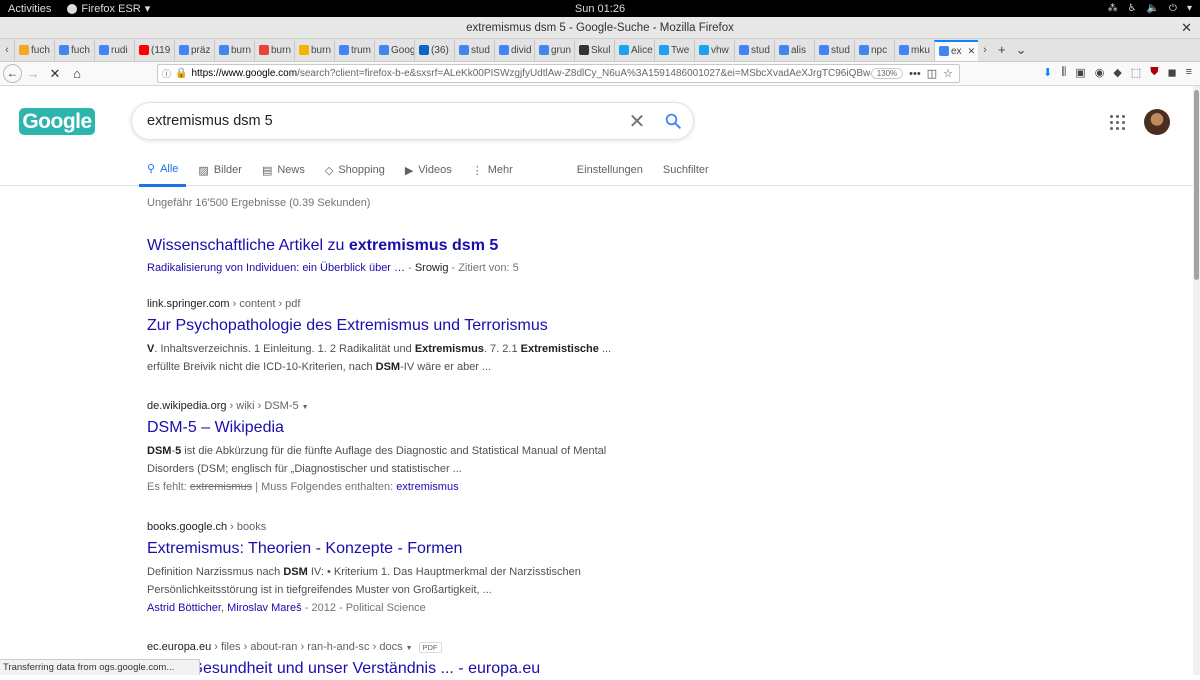 Image resolution: width=1200 pixels, height=680 pixels. What do you see at coordinates (1157, 122) in the screenshot?
I see `avatar` at bounding box center [1157, 122].